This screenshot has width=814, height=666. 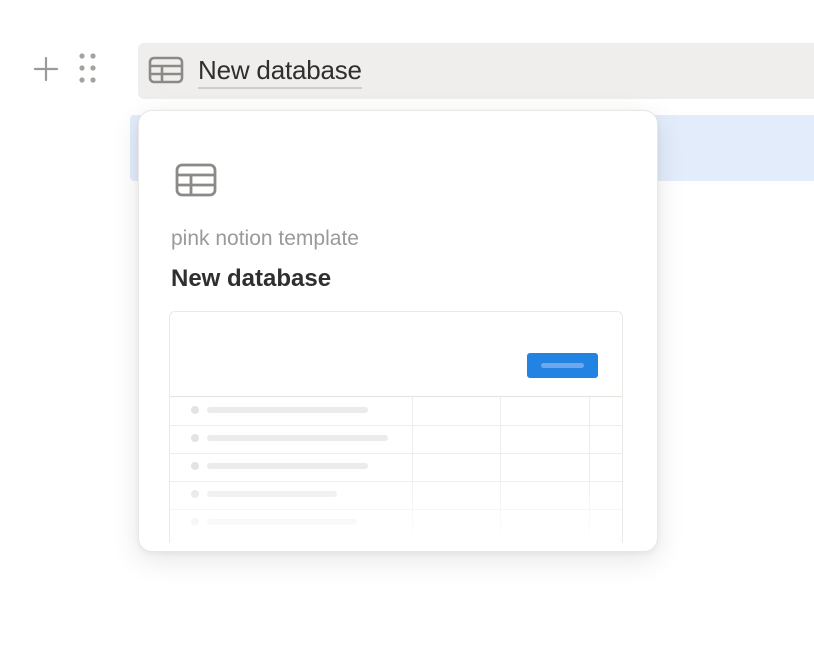 I want to click on plus-icon, so click(x=46, y=69).